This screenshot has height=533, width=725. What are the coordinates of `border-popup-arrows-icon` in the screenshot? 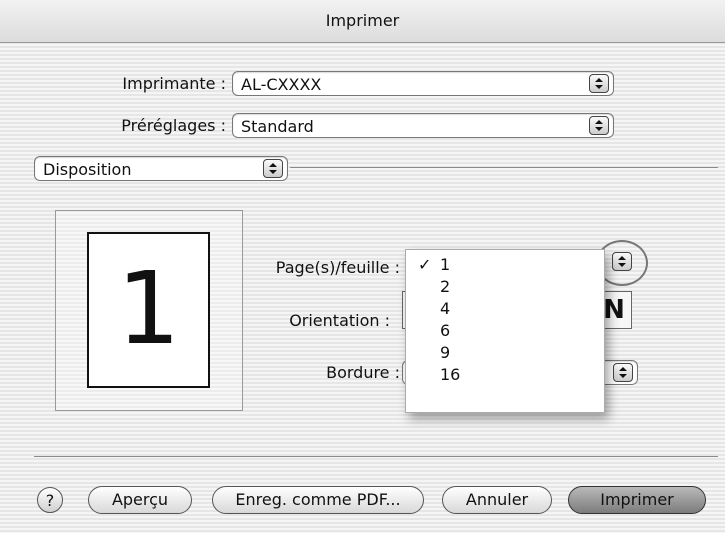 It's located at (623, 372).